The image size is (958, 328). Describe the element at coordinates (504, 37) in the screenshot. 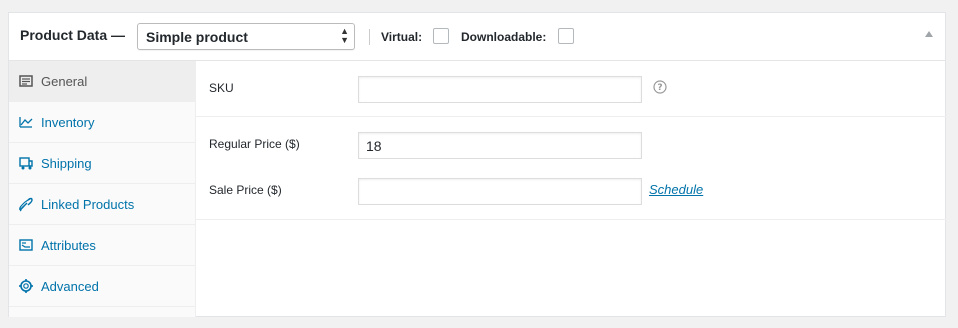

I see `downloadable-label: Downloadable:` at that location.